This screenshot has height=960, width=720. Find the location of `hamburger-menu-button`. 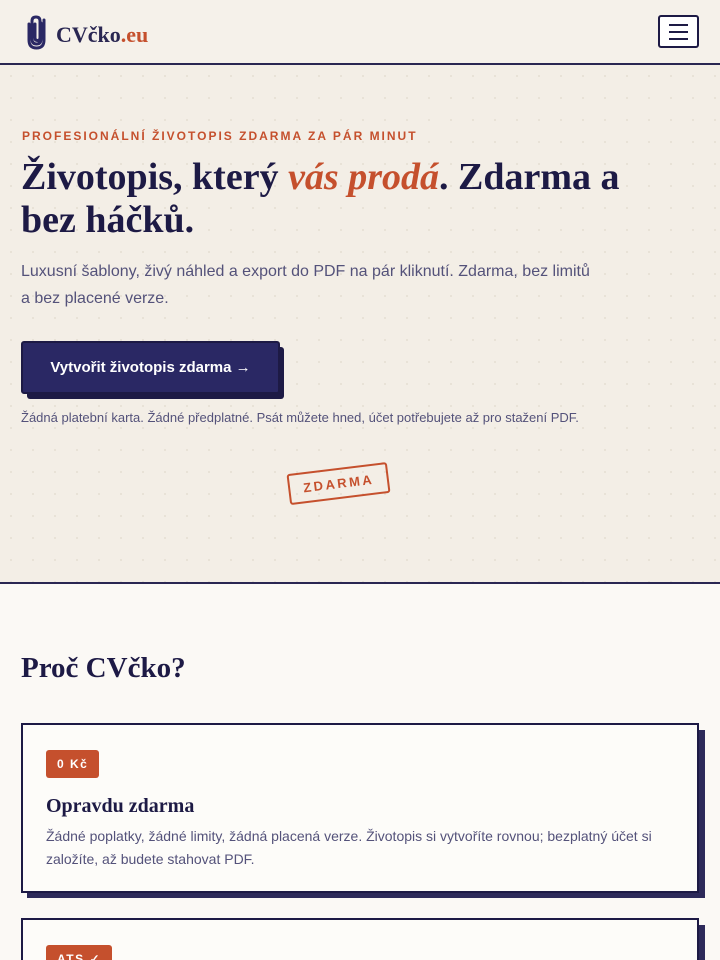

hamburger-menu-button is located at coordinates (678, 31).